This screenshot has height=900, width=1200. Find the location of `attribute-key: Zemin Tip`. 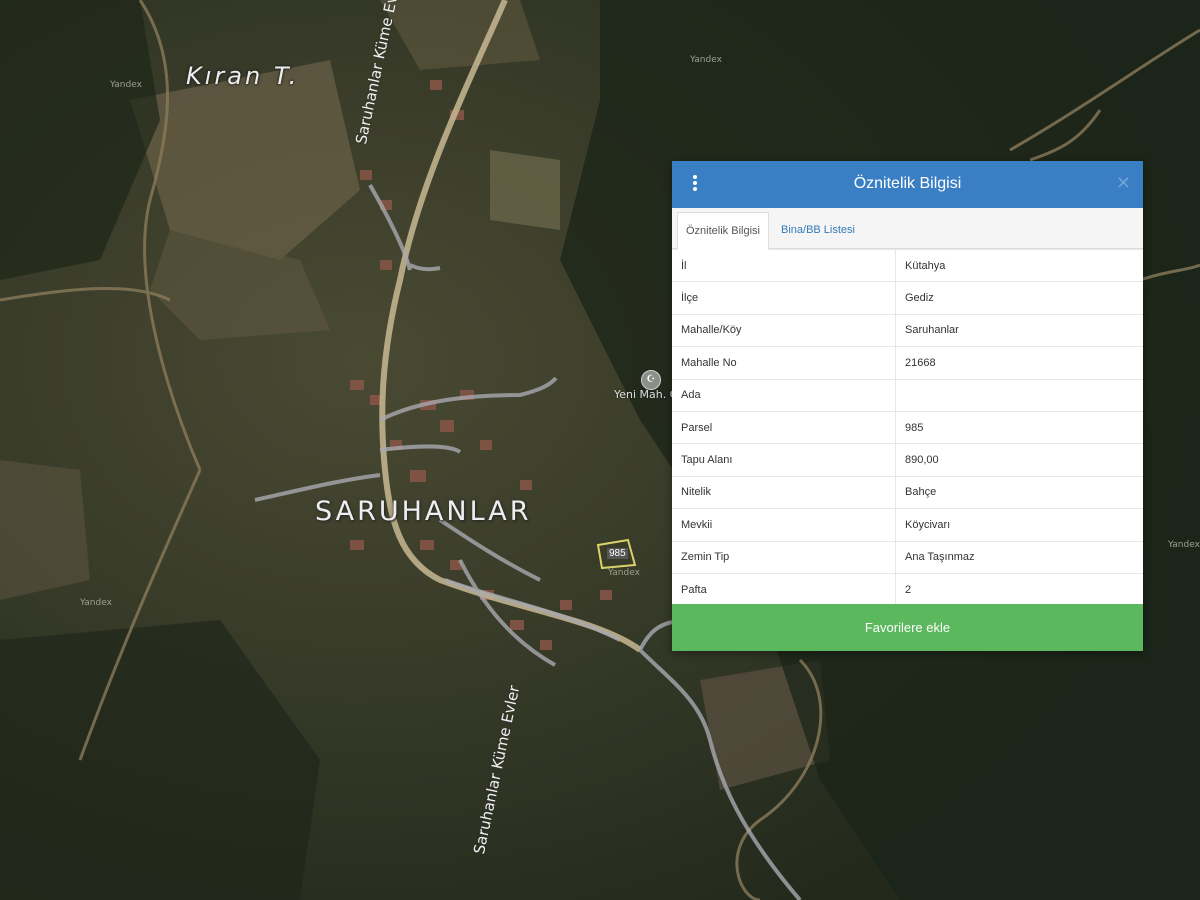

attribute-key: Zemin Tip is located at coordinates (784, 557).